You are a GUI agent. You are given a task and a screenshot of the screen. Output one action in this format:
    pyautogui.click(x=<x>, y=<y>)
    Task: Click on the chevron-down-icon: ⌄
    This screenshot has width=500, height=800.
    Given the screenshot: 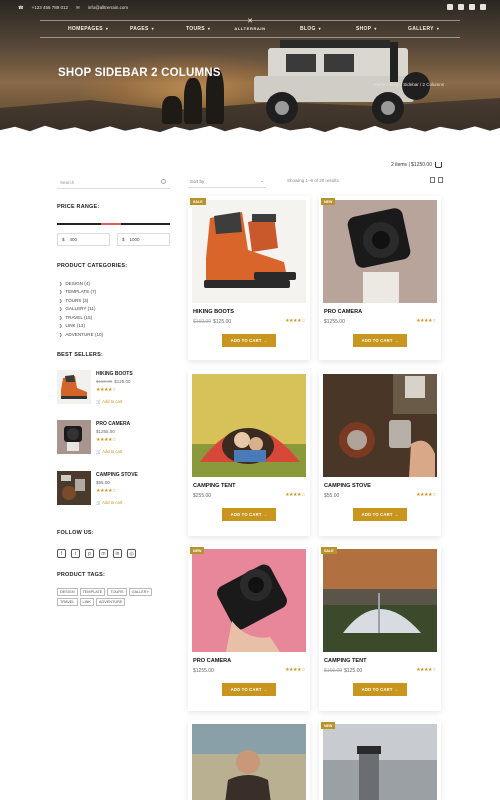 What is the action you would take?
    pyautogui.click(x=262, y=180)
    